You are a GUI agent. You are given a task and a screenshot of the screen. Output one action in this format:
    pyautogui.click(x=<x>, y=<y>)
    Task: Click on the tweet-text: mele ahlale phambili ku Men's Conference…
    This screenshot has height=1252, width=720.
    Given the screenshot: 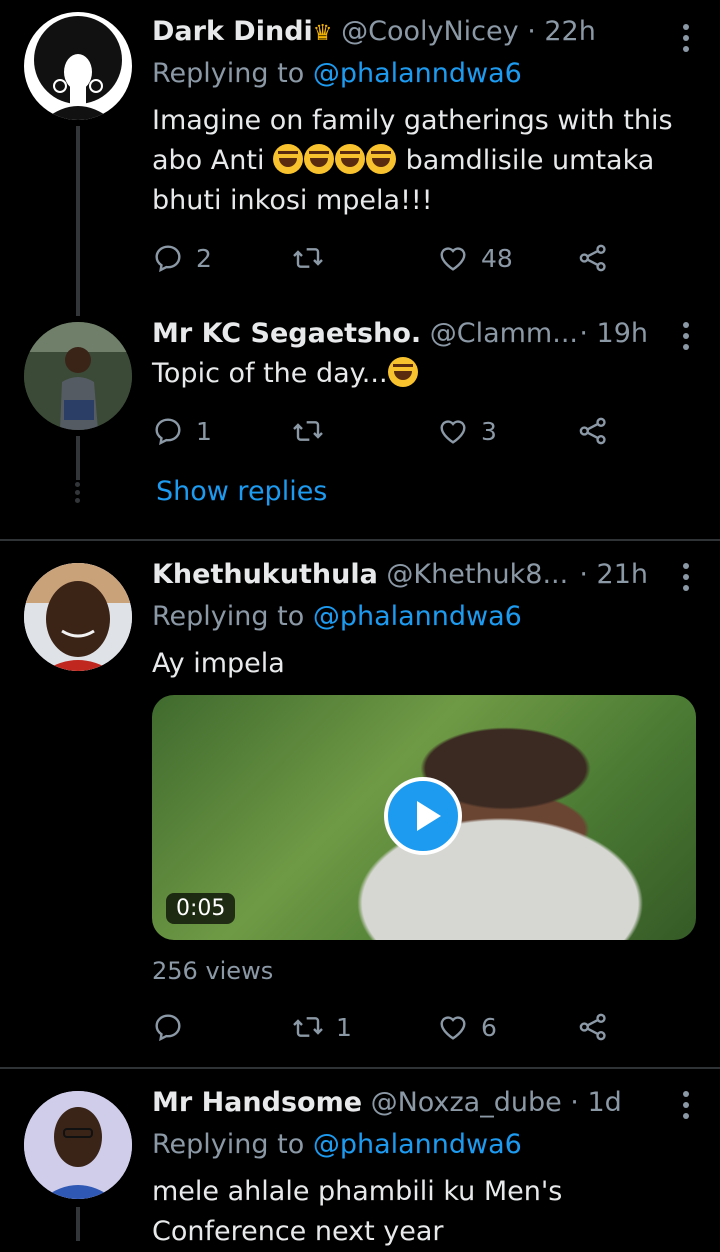 What is the action you would take?
    pyautogui.click(x=357, y=1211)
    